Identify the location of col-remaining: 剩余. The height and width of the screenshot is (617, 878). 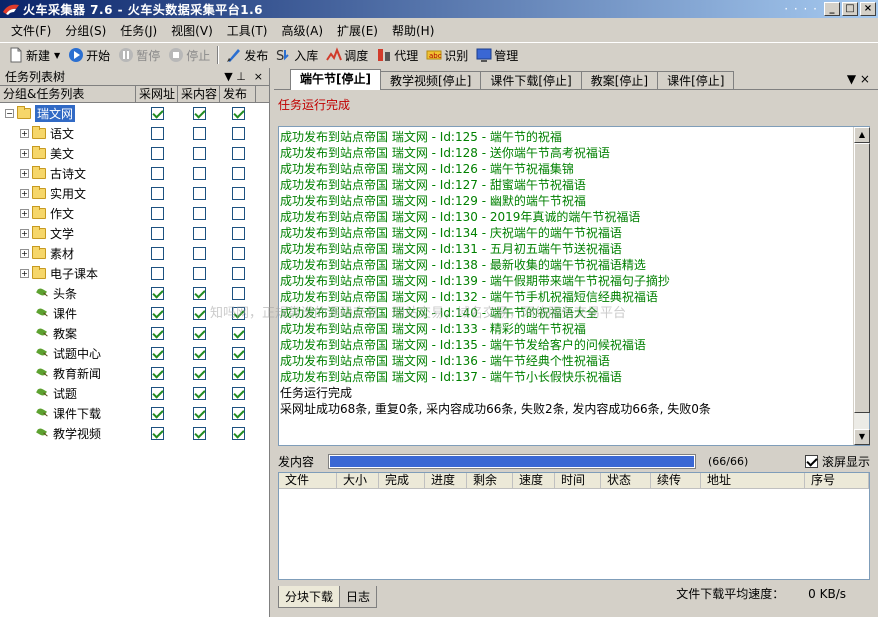
(490, 480).